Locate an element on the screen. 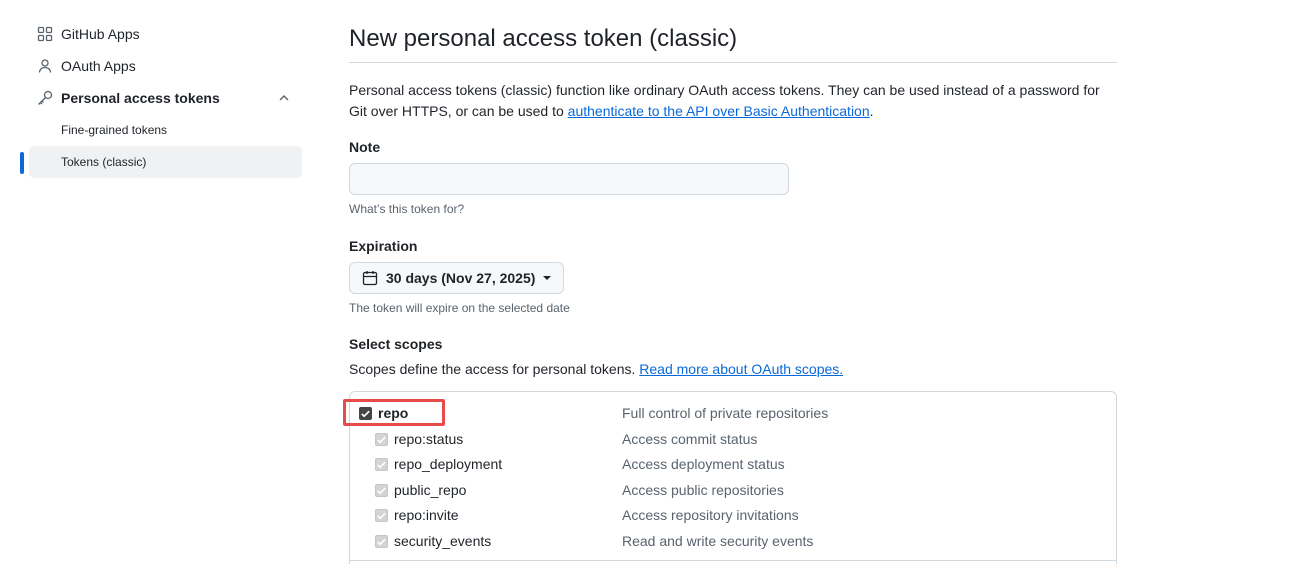  checkbox-public-repo is located at coordinates (381, 490).